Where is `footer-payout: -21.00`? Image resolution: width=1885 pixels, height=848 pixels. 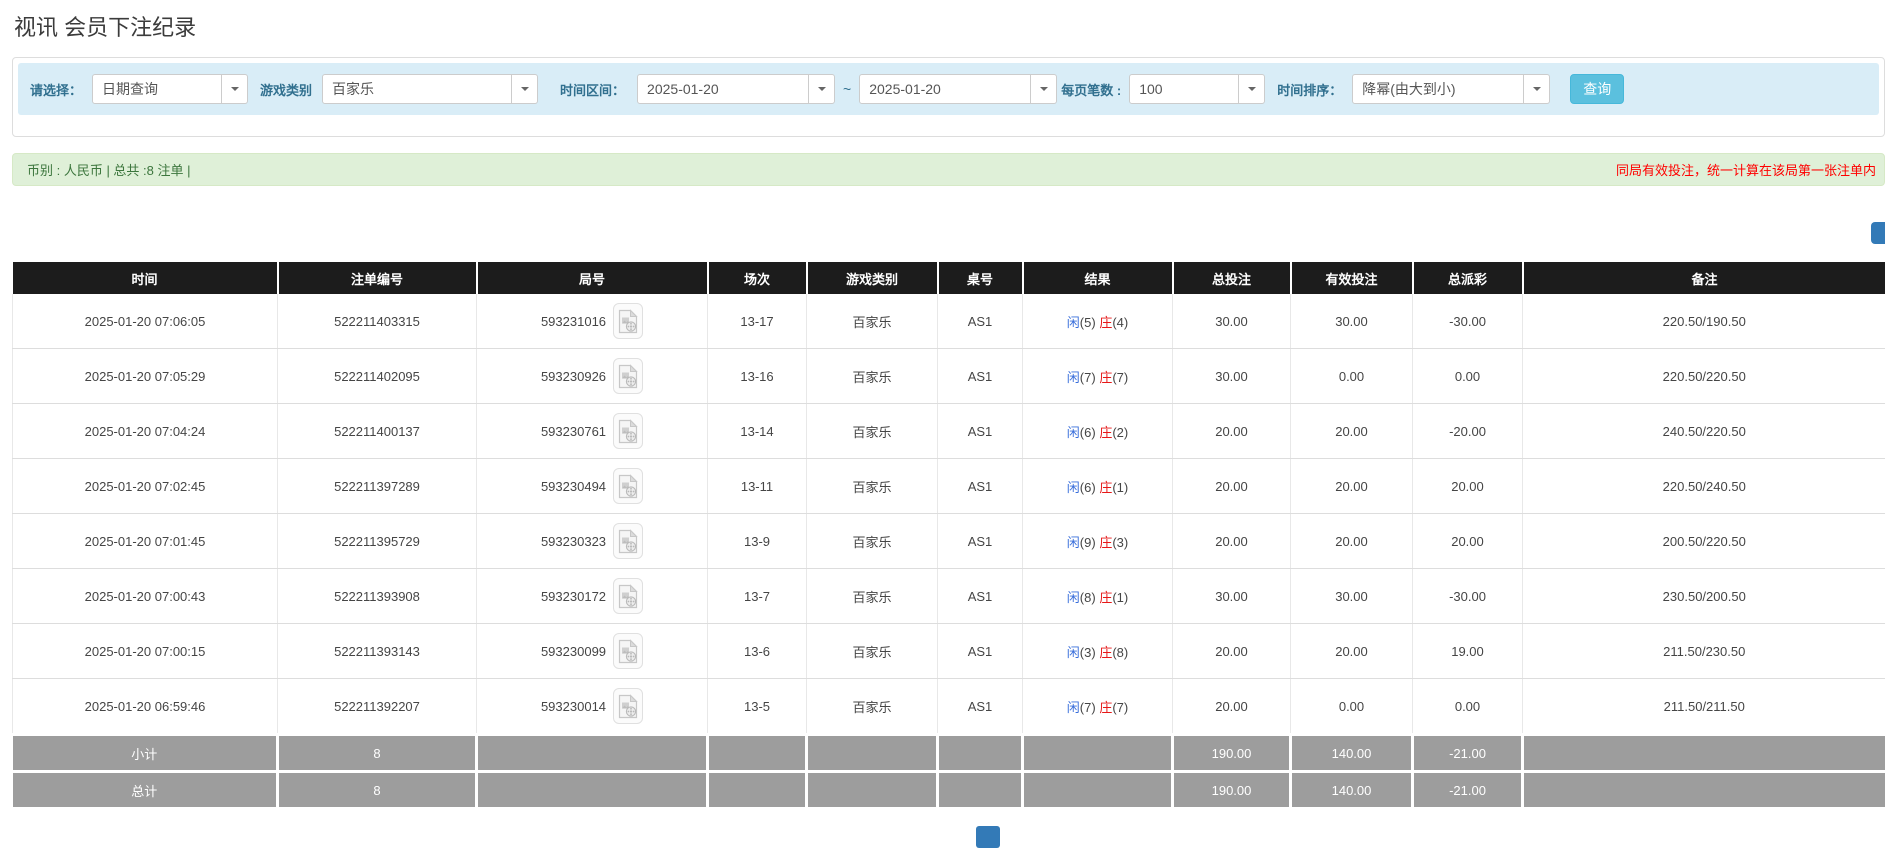 footer-payout: -21.00 is located at coordinates (1468, 753).